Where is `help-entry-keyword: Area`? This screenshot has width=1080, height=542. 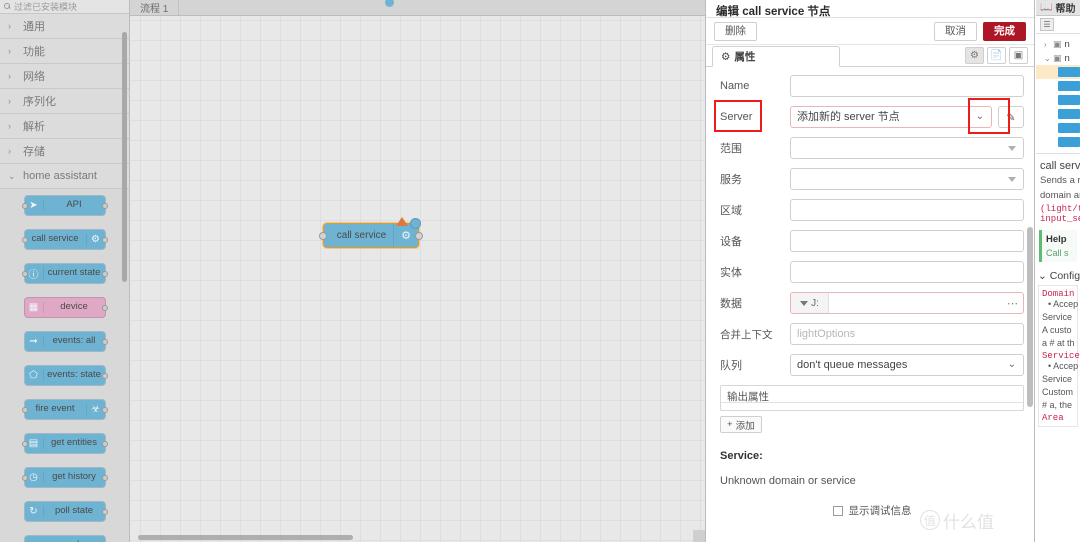
help-entry-keyword: Area is located at coordinates (1053, 417).